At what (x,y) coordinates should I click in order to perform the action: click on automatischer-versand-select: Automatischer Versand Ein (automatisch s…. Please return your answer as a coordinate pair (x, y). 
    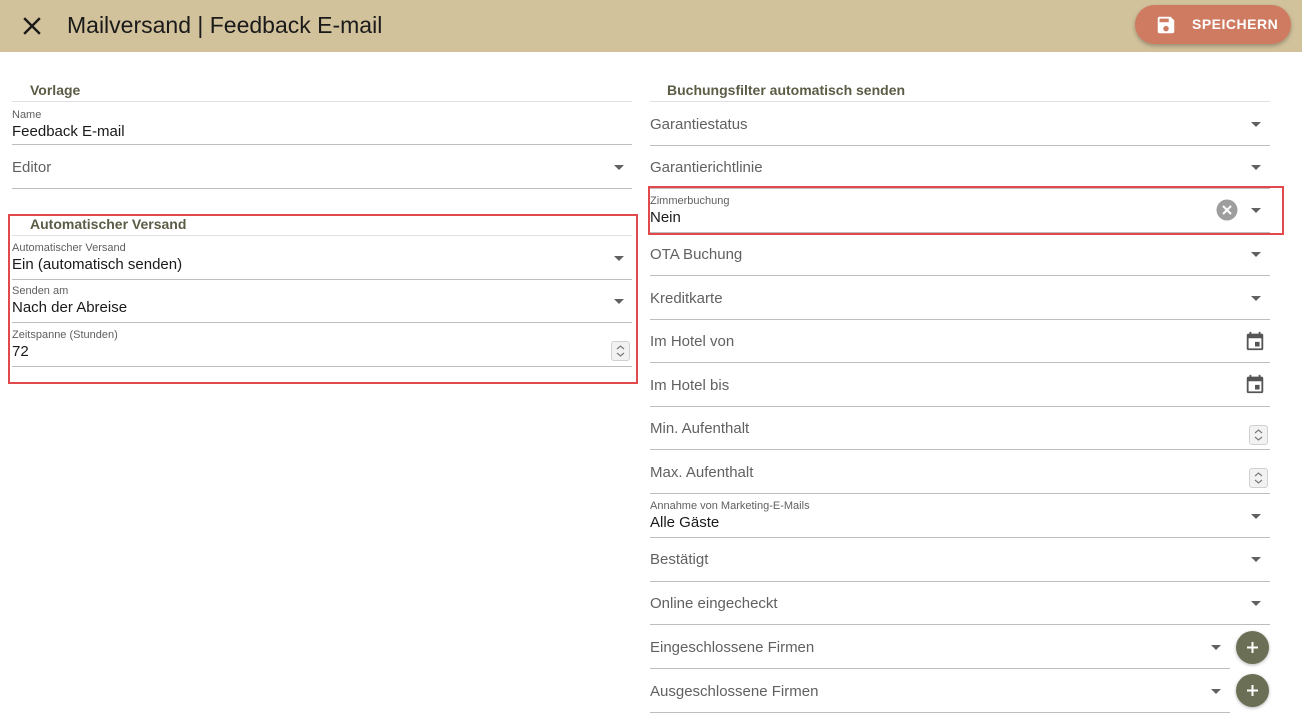
    Looking at the image, I should click on (322, 258).